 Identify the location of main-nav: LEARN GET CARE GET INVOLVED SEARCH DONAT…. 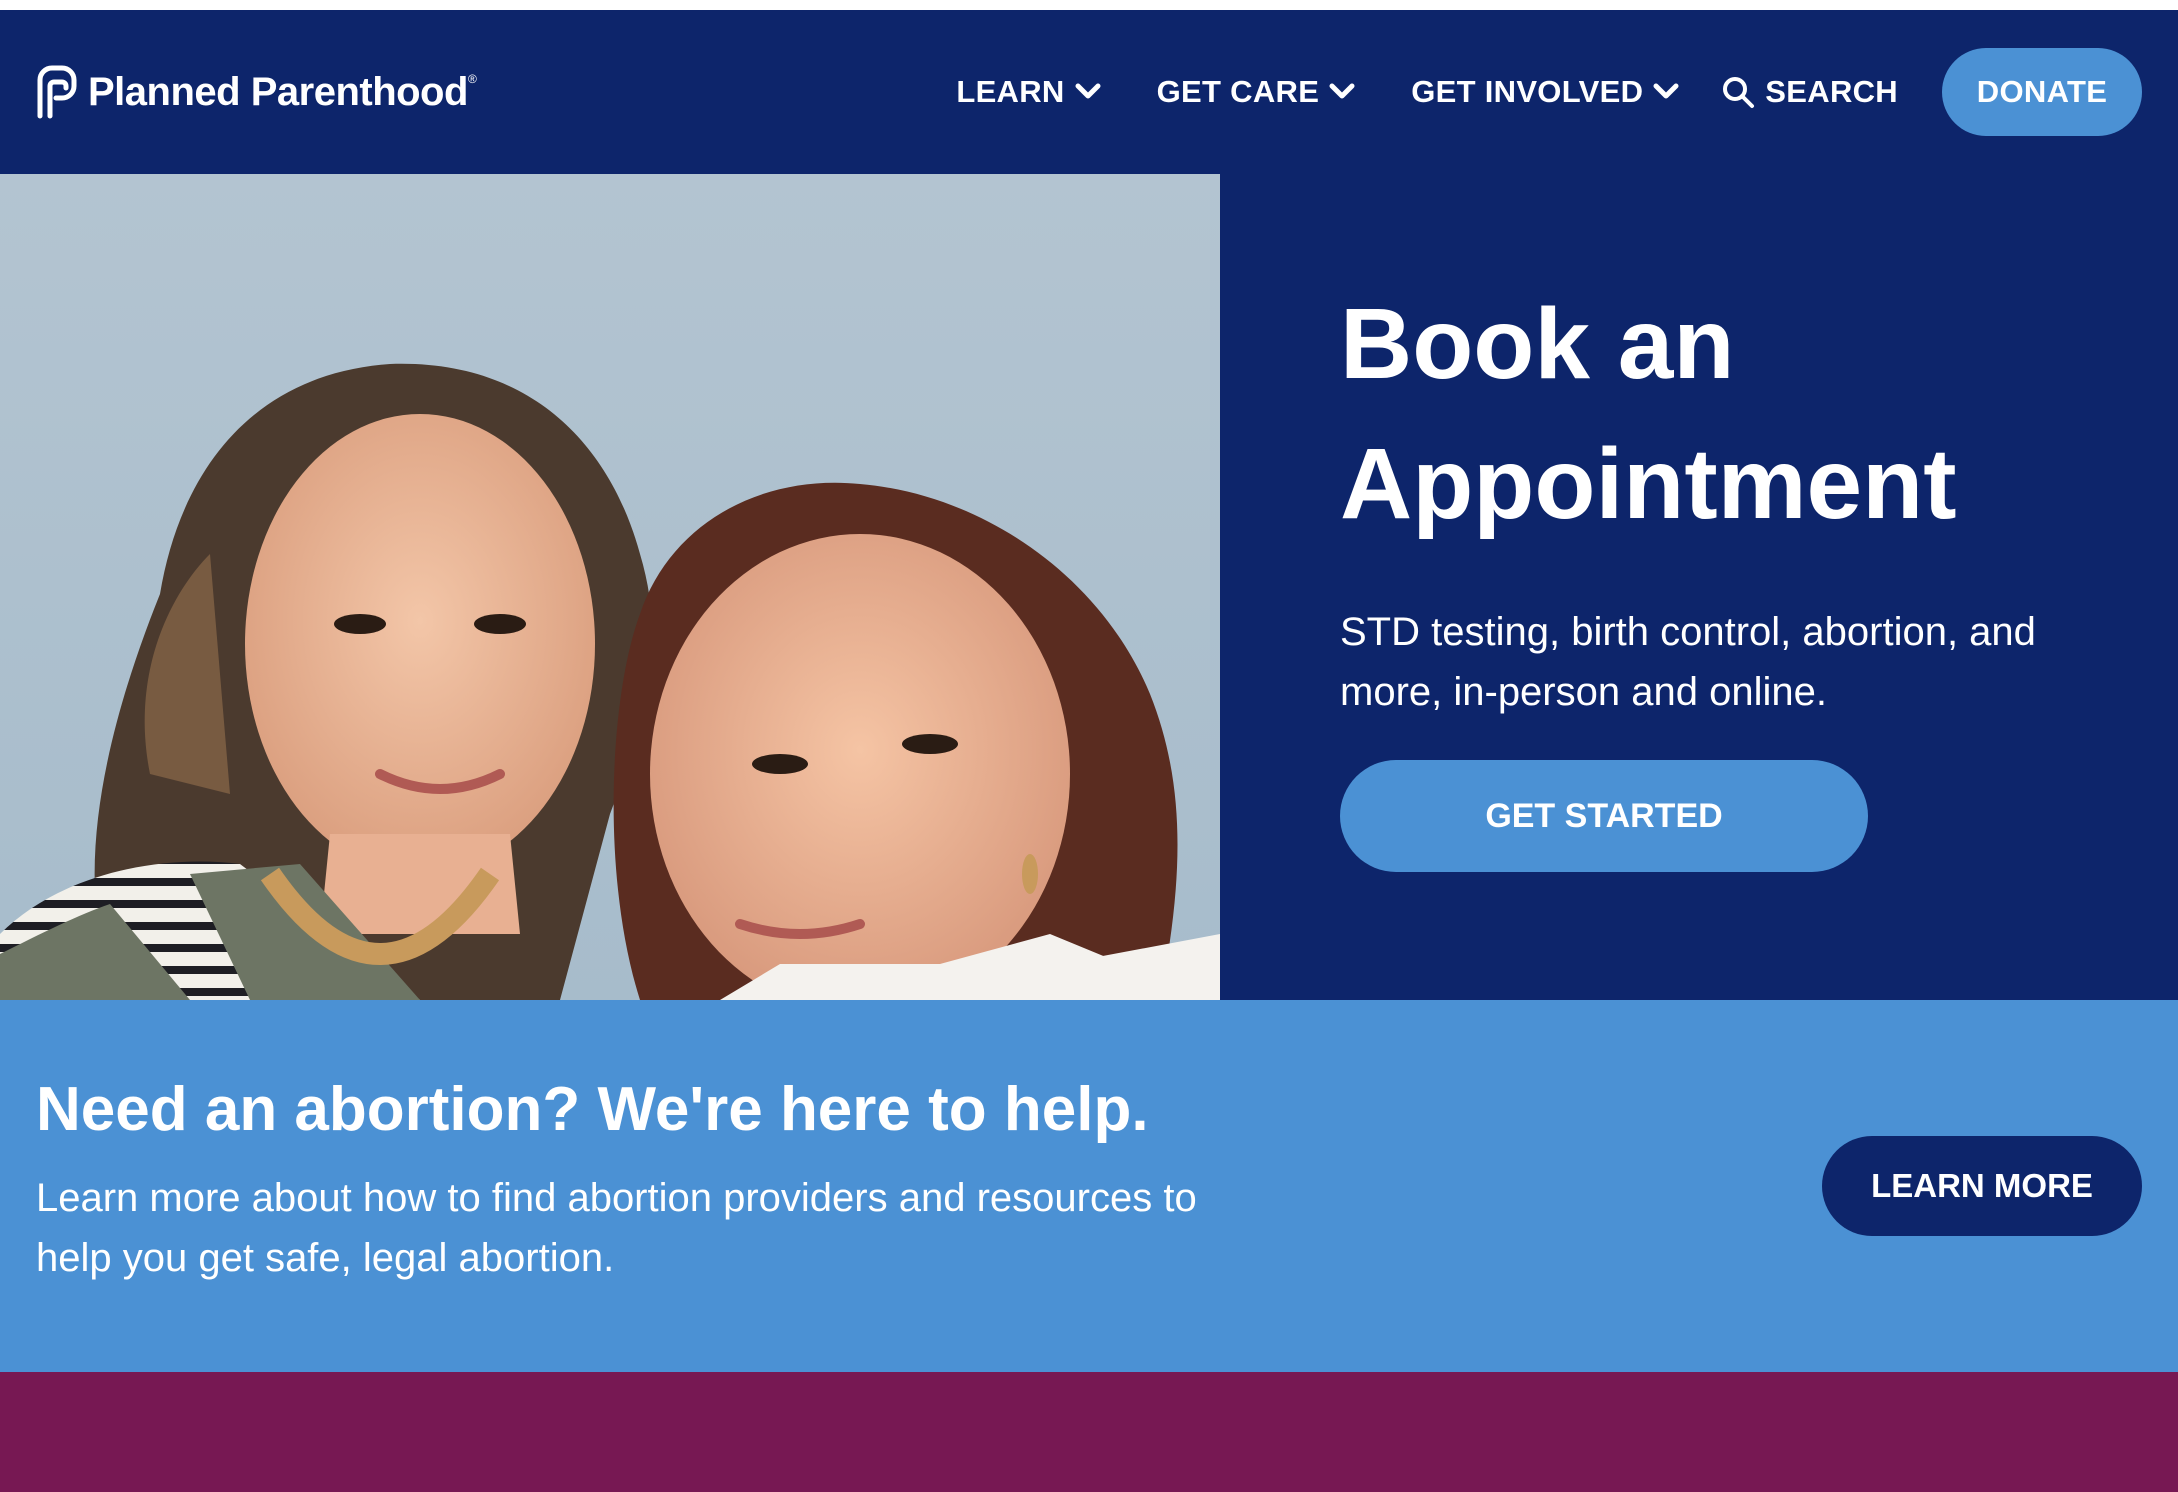
(1549, 92).